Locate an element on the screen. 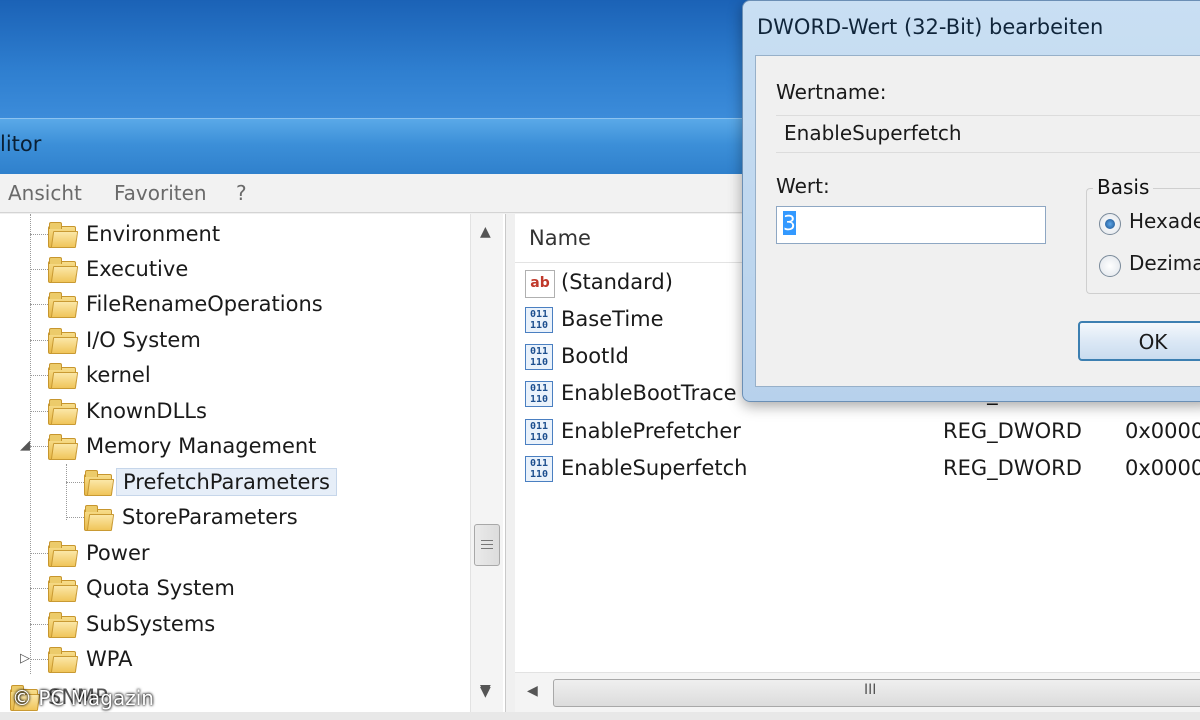 Image resolution: width=1200 pixels, height=720 pixels. tree-item-label: WPA is located at coordinates (109, 659).